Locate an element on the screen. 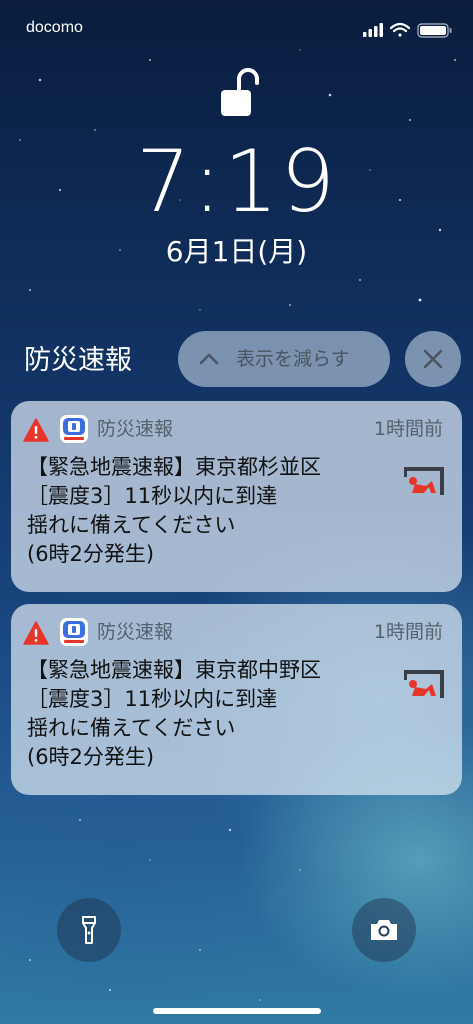 The image size is (473, 1024). home-indicator is located at coordinates (237, 1011).